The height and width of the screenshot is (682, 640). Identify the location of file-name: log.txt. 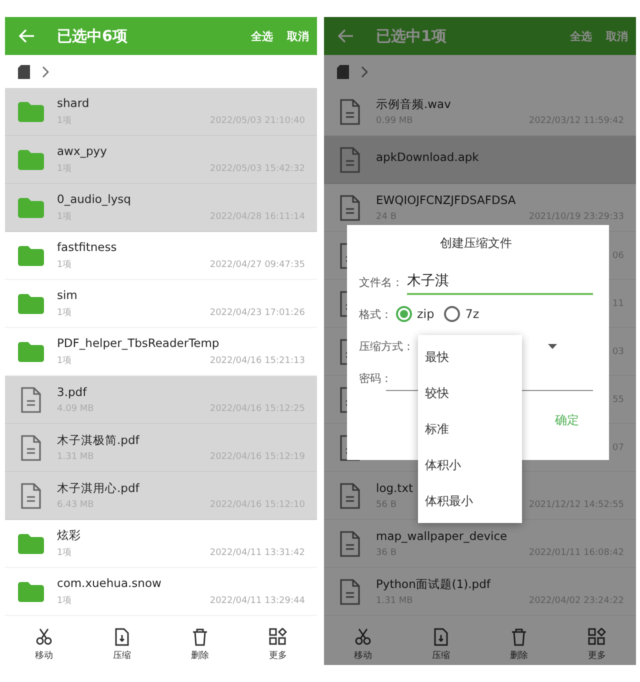
(395, 489).